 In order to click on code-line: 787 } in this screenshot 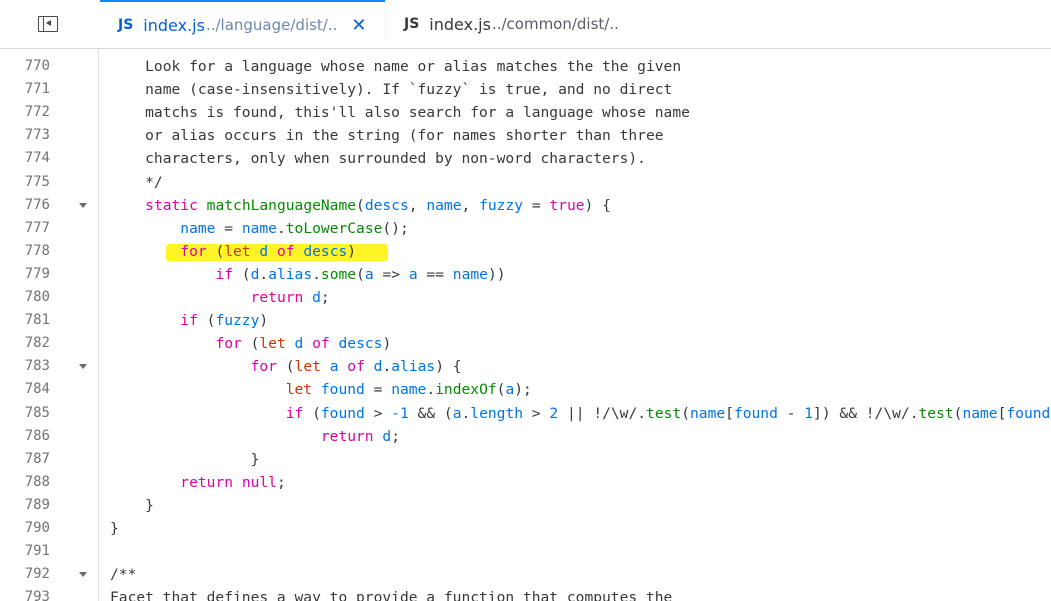, I will do `click(525, 459)`.